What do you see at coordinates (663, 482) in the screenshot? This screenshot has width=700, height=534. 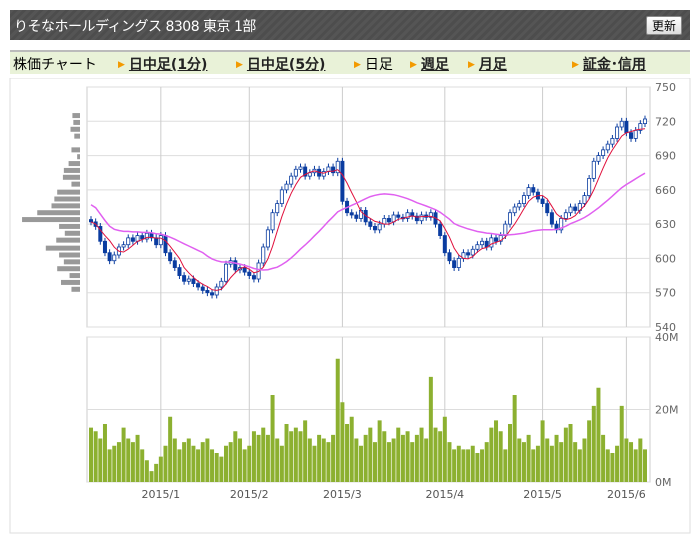 I see `volume-tick-label: 0M` at bounding box center [663, 482].